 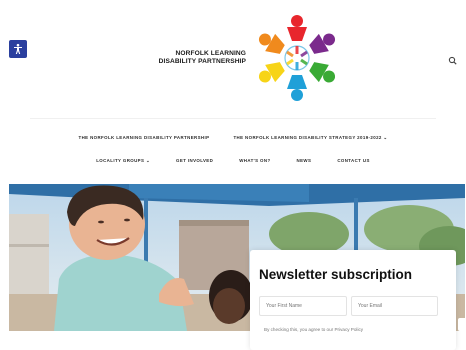 I want to click on first-name-input, so click(x=303, y=306).